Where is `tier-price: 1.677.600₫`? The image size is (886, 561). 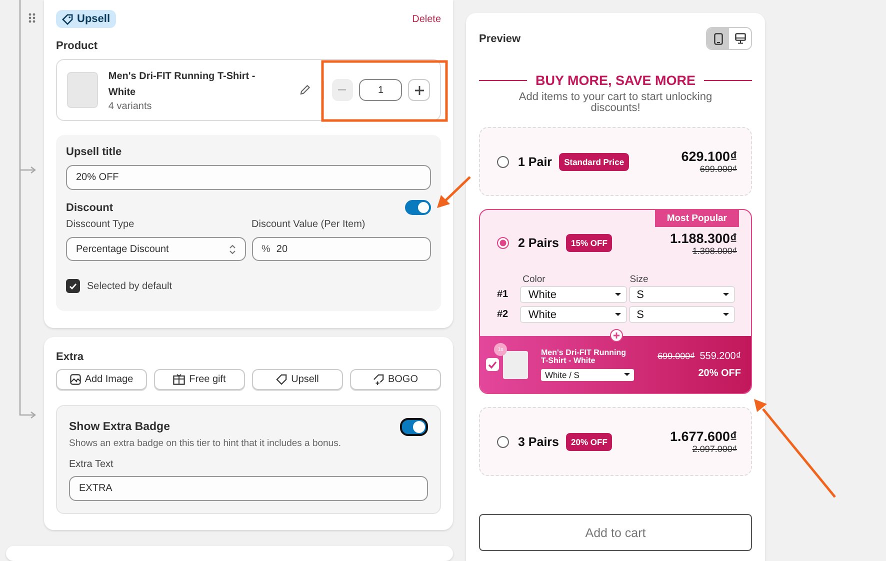
tier-price: 1.677.600₫ is located at coordinates (703, 436).